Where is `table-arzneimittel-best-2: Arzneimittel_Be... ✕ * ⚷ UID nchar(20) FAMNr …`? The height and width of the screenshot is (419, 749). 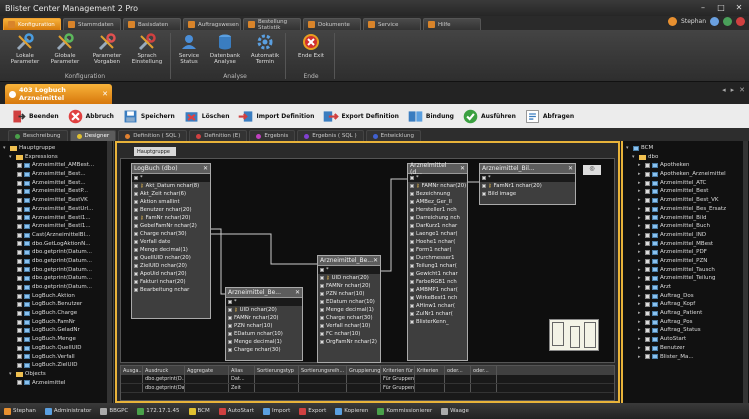 table-arzneimittel-best-2: Arzneimittel_Be... ✕ * ⚷ UID nchar(20) FAMNr … is located at coordinates (349, 309).